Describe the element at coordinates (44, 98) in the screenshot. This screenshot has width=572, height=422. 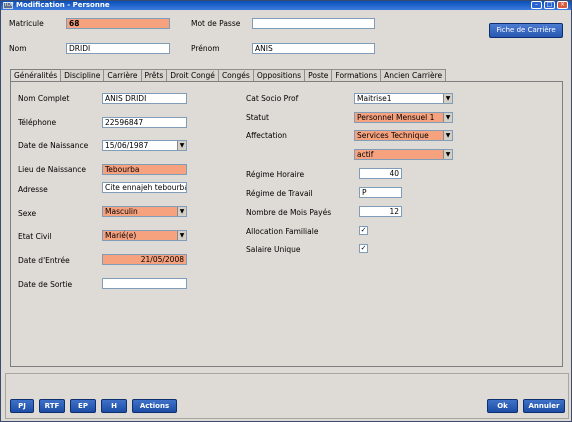
I see `nom-complet-label: Nom Complet` at that location.